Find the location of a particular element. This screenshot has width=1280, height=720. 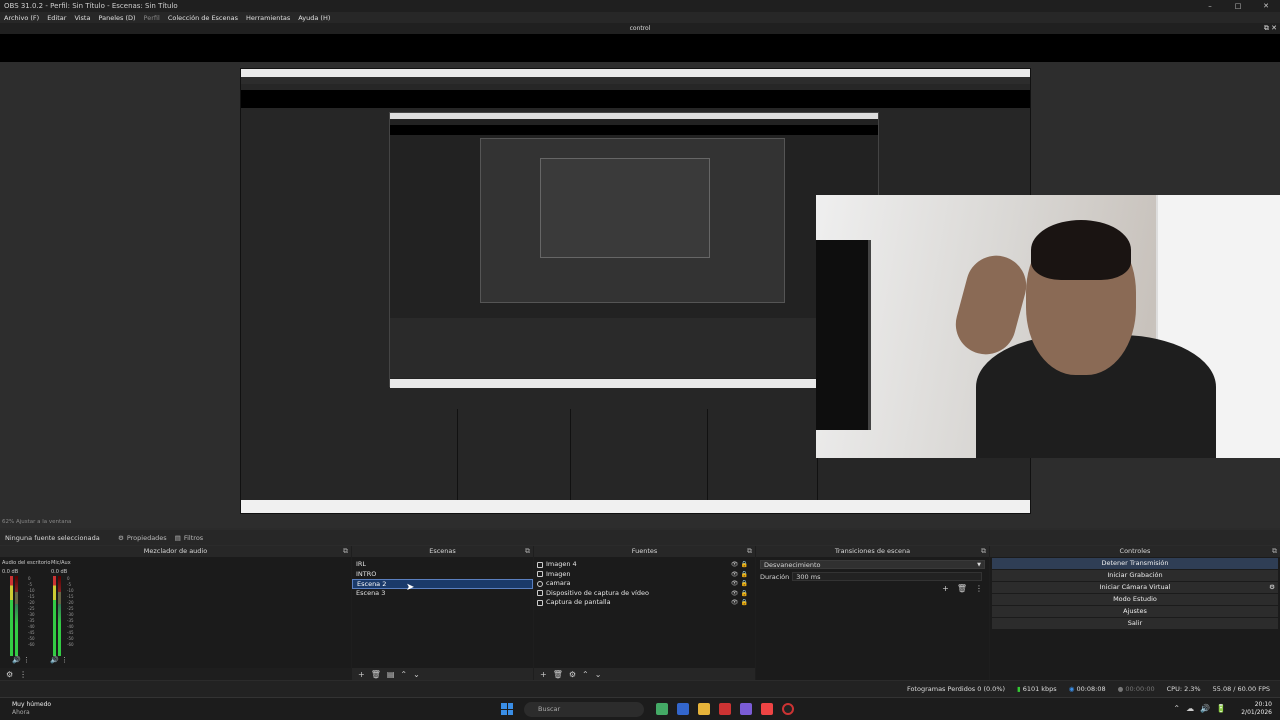

filters-label: Filtros is located at coordinates (193, 537).